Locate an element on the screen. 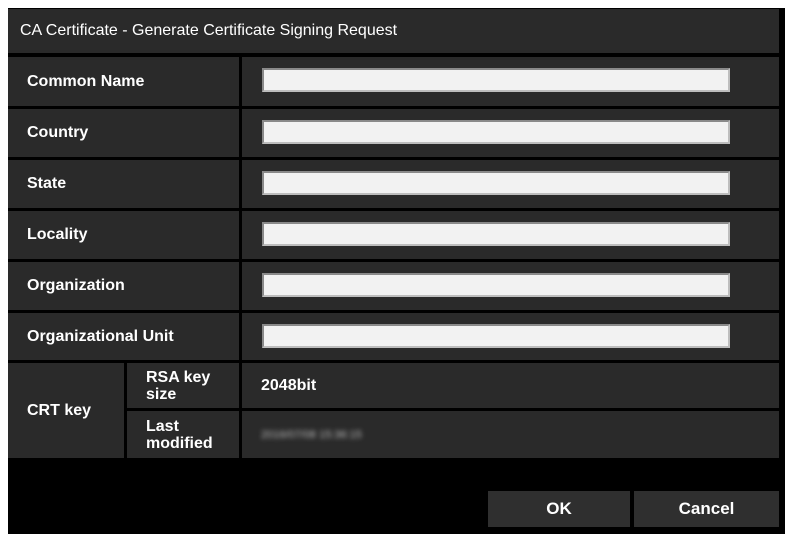 Image resolution: width=785 pixels, height=538 pixels. last-modified-value: 2016/07/08 15:36:15 is located at coordinates (311, 434).